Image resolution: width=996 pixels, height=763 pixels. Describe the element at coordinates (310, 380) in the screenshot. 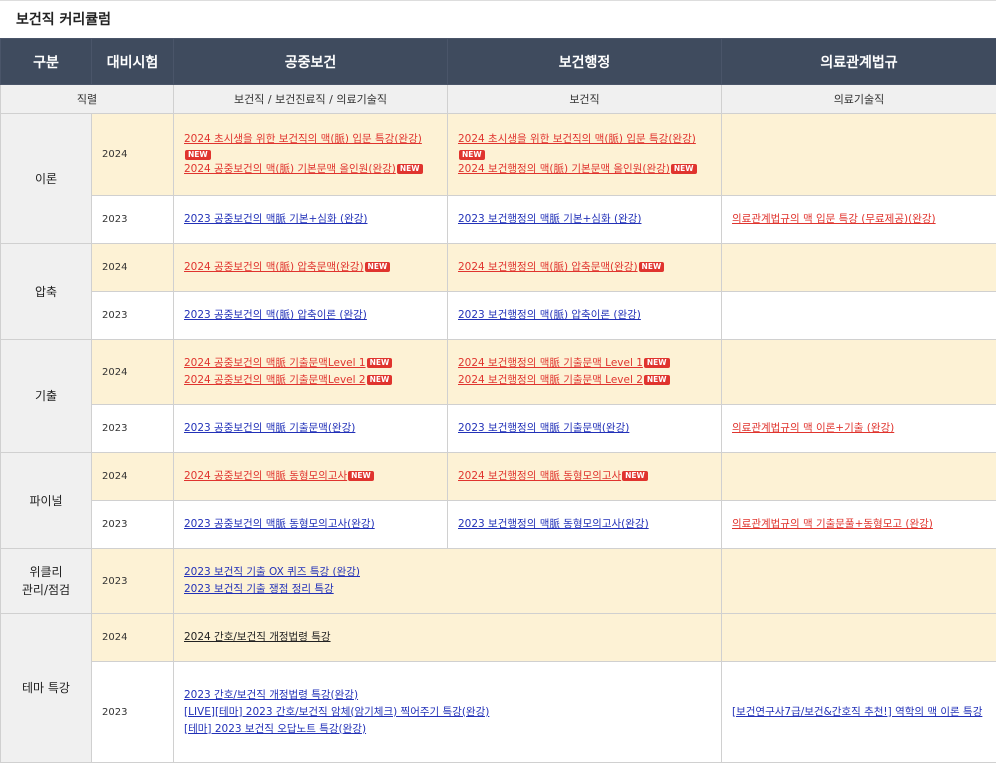

I see `course-link: 2024 공중보건의 맥脈 기출문맥Level 2NEW` at that location.